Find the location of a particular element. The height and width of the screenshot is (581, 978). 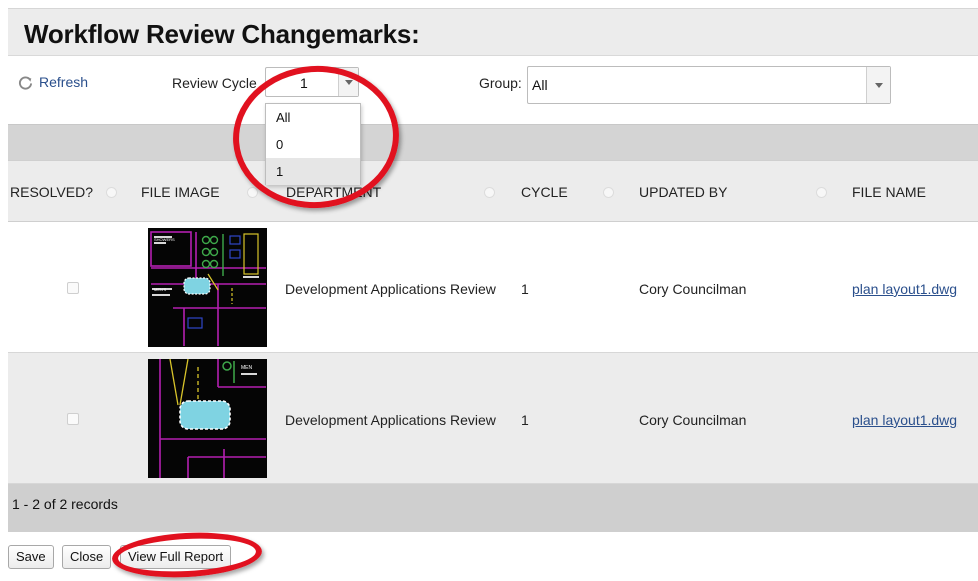

svg-text: SHOWERS is located at coordinates (164, 239).